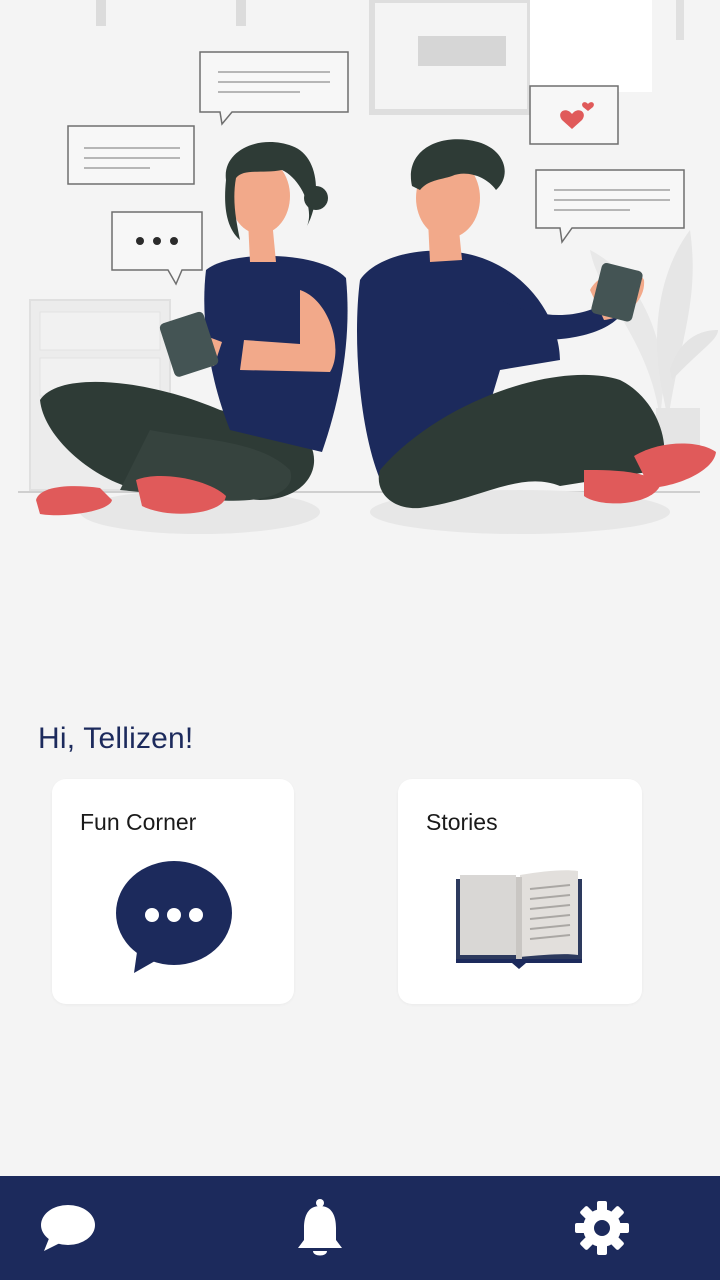  I want to click on chat-bubble-icon, so click(174, 917).